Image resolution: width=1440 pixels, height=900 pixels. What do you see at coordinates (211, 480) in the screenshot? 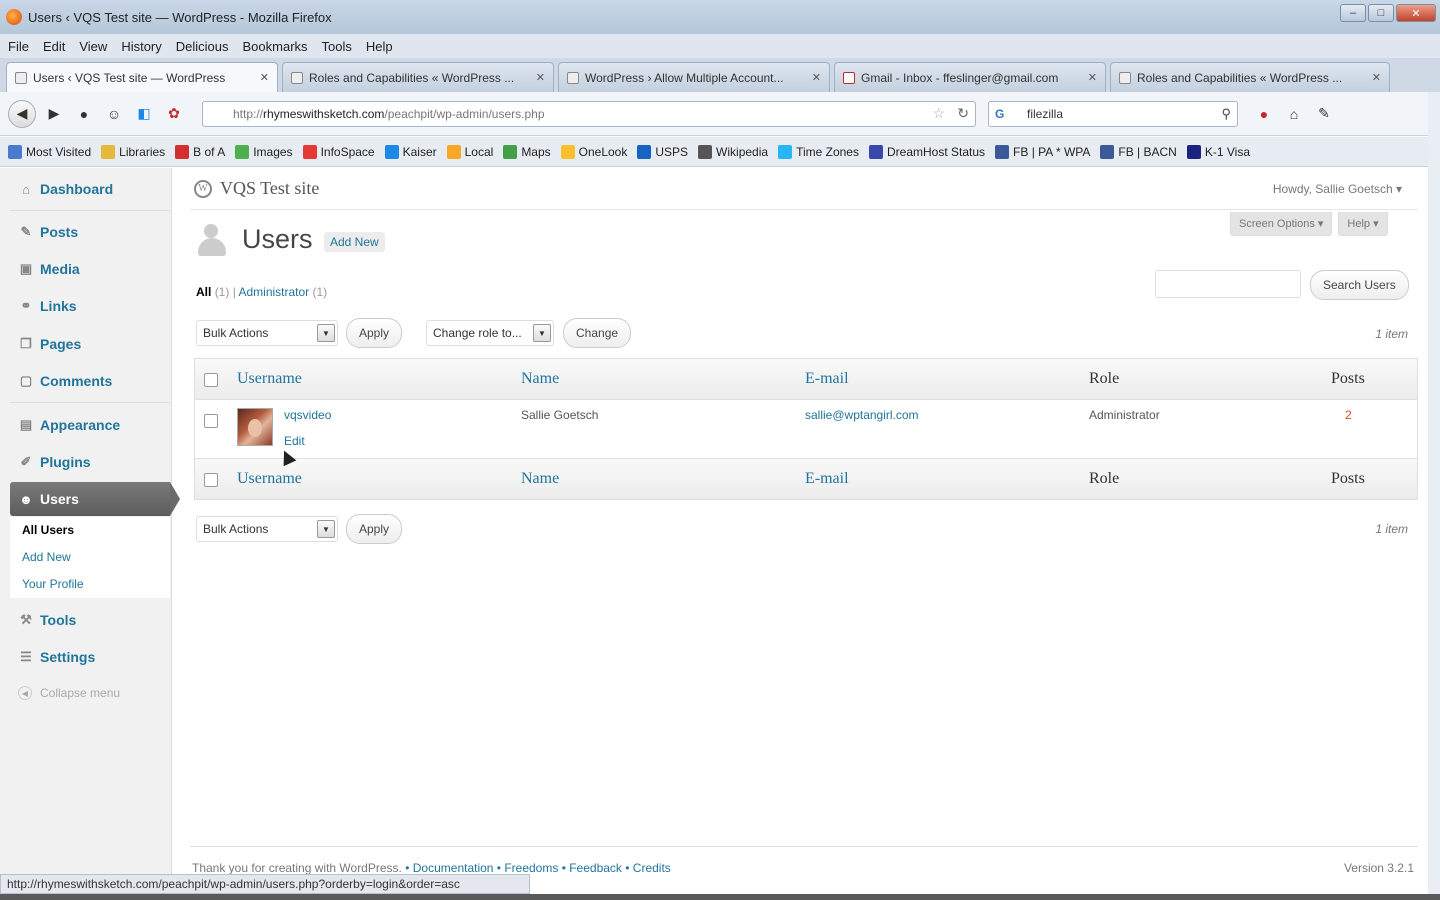
I see `select-all-checkbox-bottom` at bounding box center [211, 480].